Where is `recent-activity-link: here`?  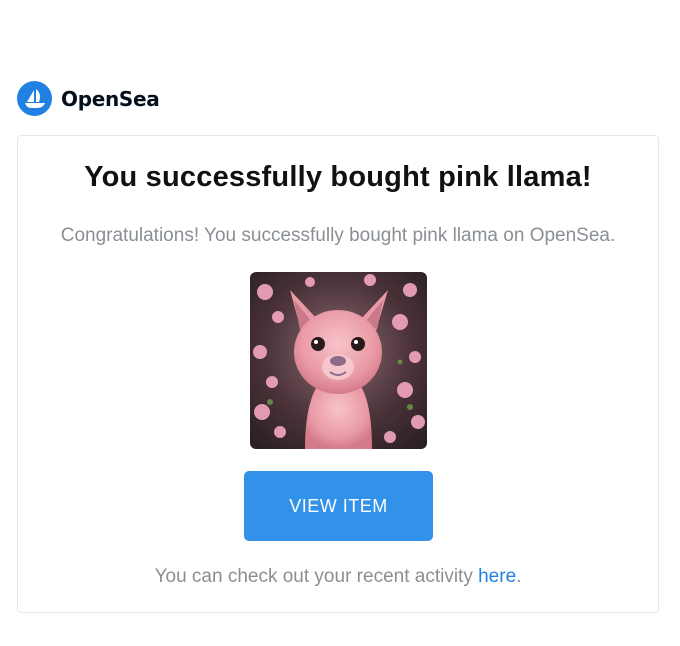
recent-activity-link: here is located at coordinates (497, 576).